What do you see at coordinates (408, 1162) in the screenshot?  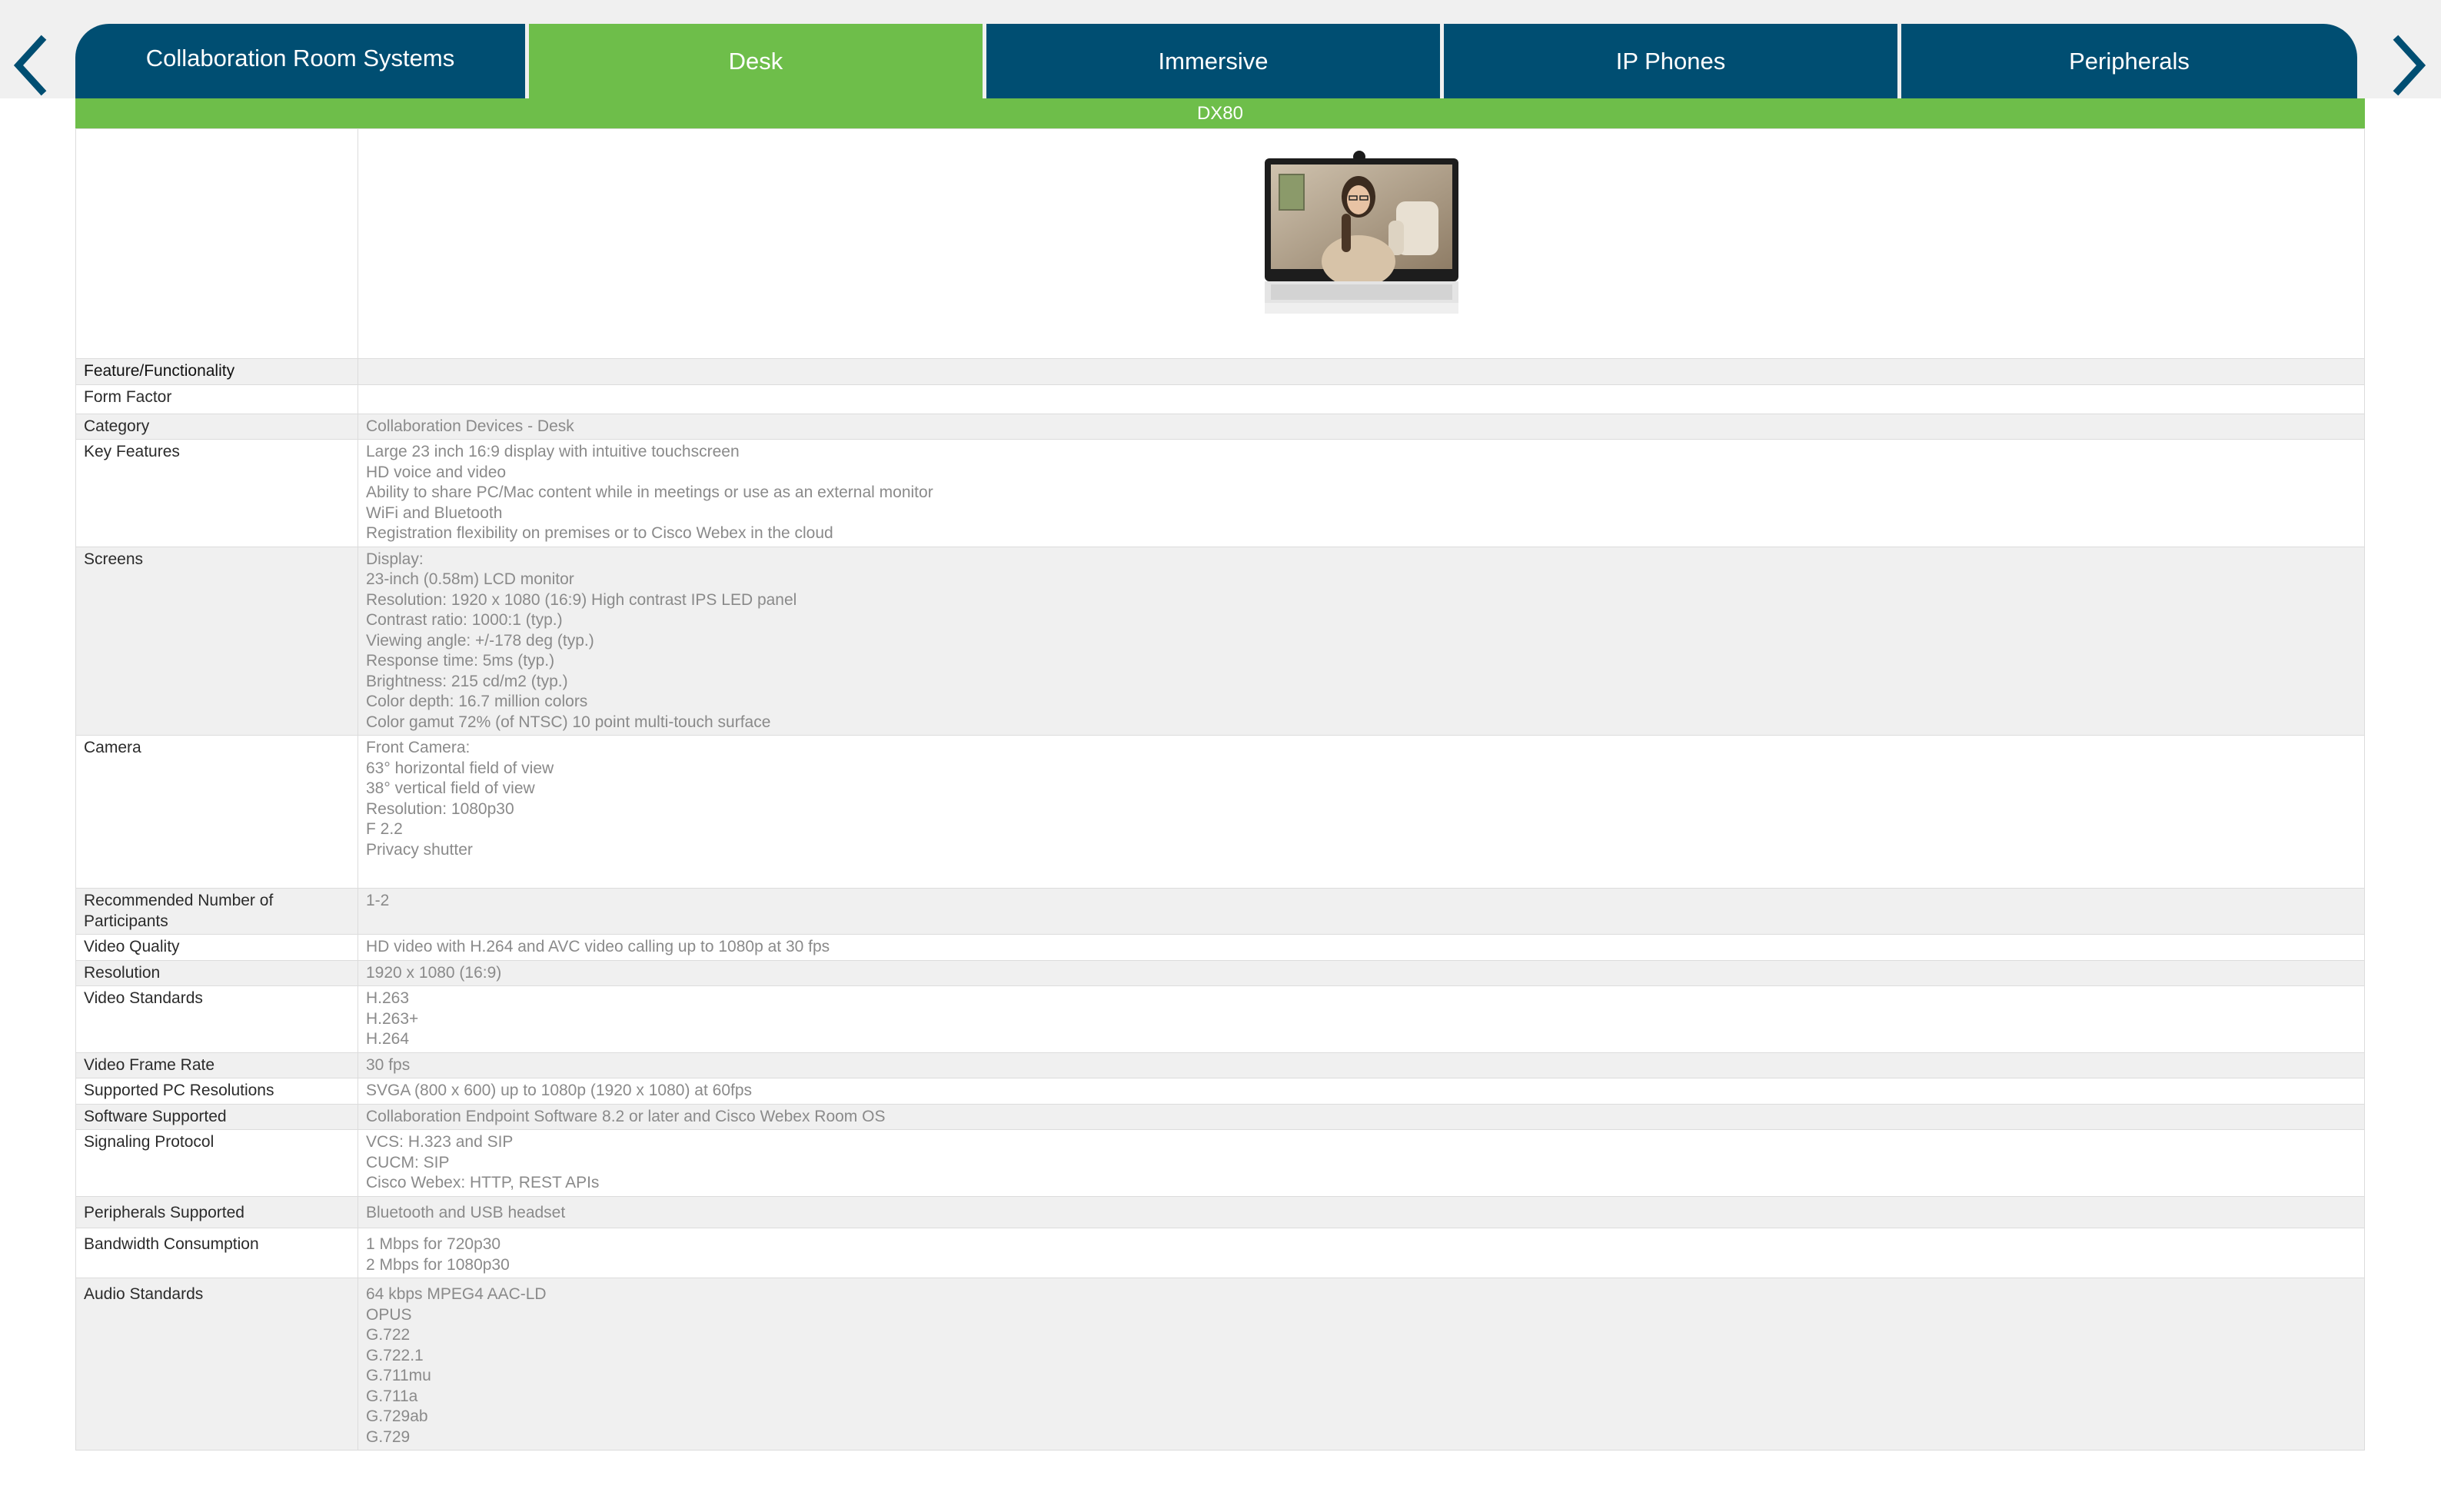 I see `signaling-line: CUCM: SIP` at bounding box center [408, 1162].